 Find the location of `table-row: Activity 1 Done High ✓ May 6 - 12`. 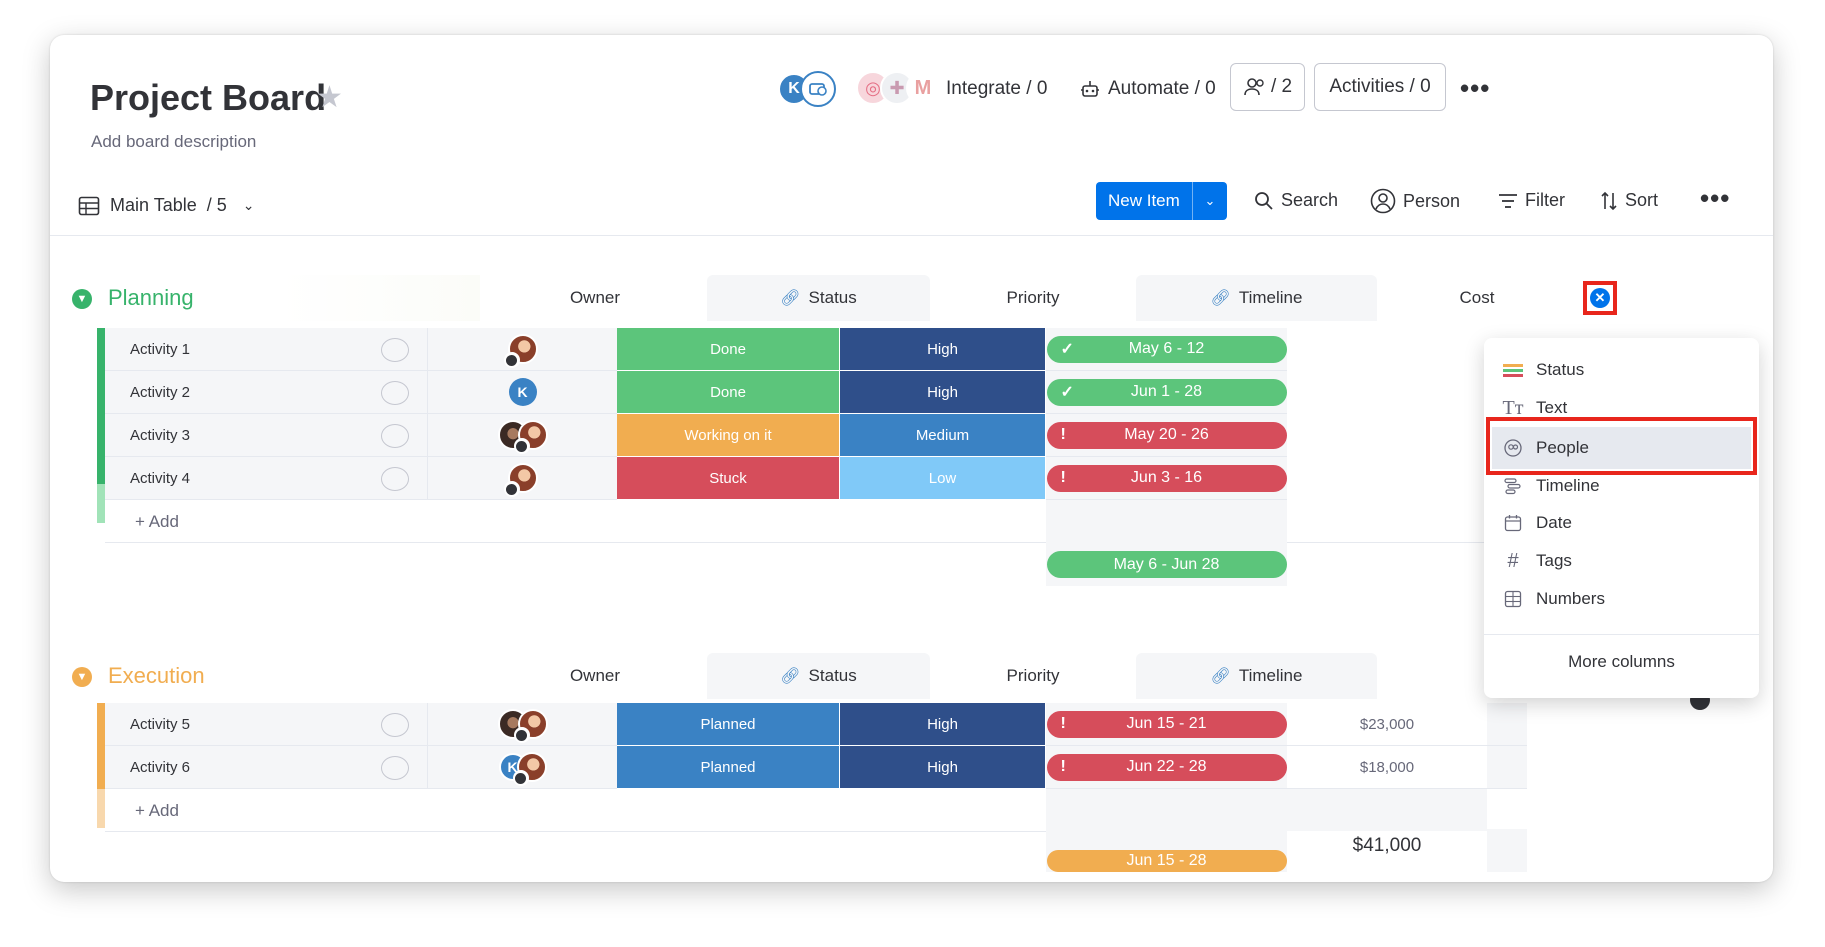

table-row: Activity 1 Done High ✓ May 6 - 12 is located at coordinates (815, 349).